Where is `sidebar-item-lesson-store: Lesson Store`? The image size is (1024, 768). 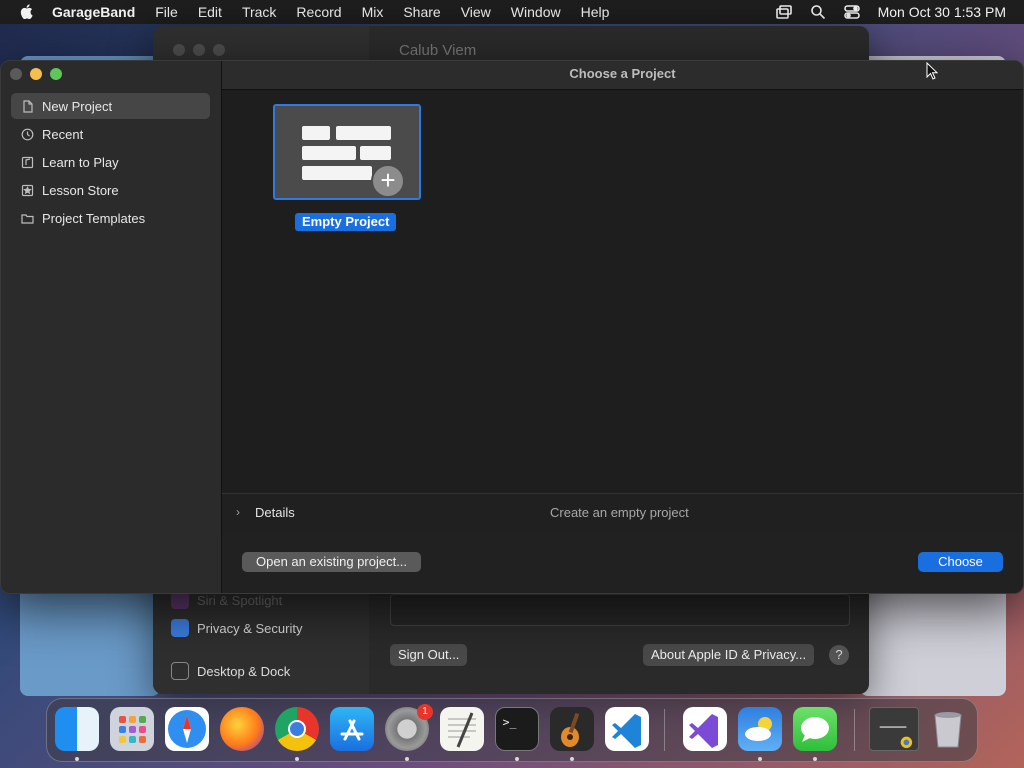
sidebar-item-lesson-store: Lesson Store is located at coordinates (110, 190).